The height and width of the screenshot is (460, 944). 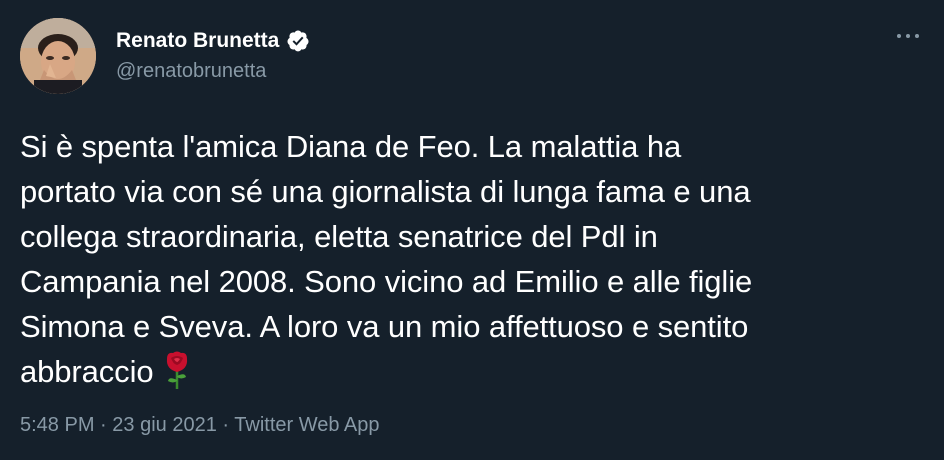 What do you see at coordinates (470, 371) in the screenshot?
I see `tweet-last-line: abbraccio` at bounding box center [470, 371].